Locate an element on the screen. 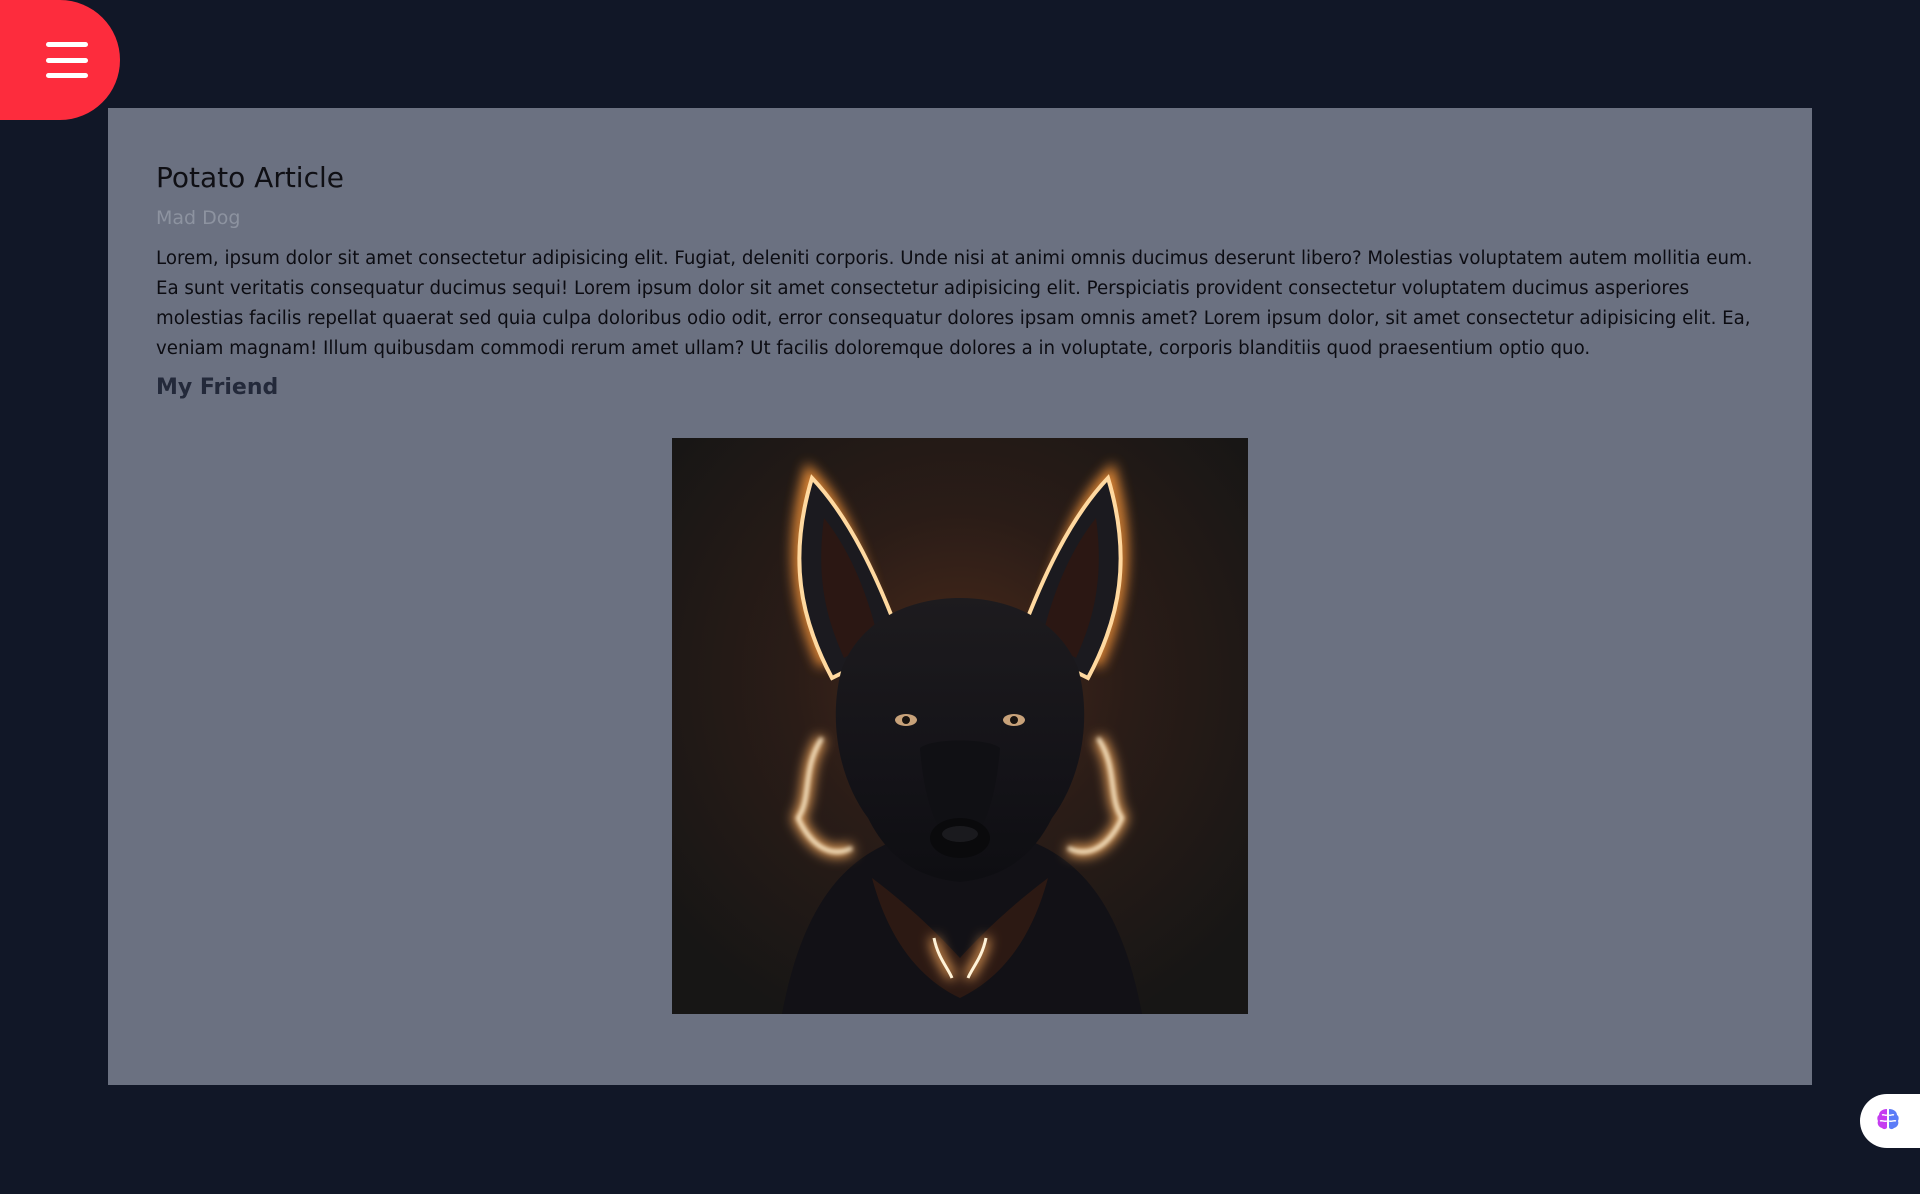 This screenshot has height=1194, width=1920. assistant-button is located at coordinates (1890, 1121).